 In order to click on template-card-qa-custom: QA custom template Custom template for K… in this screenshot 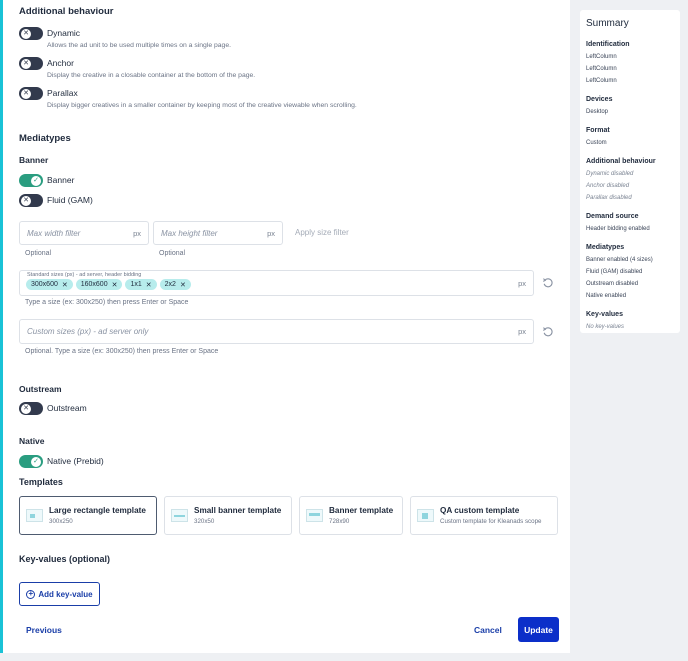, I will do `click(484, 515)`.